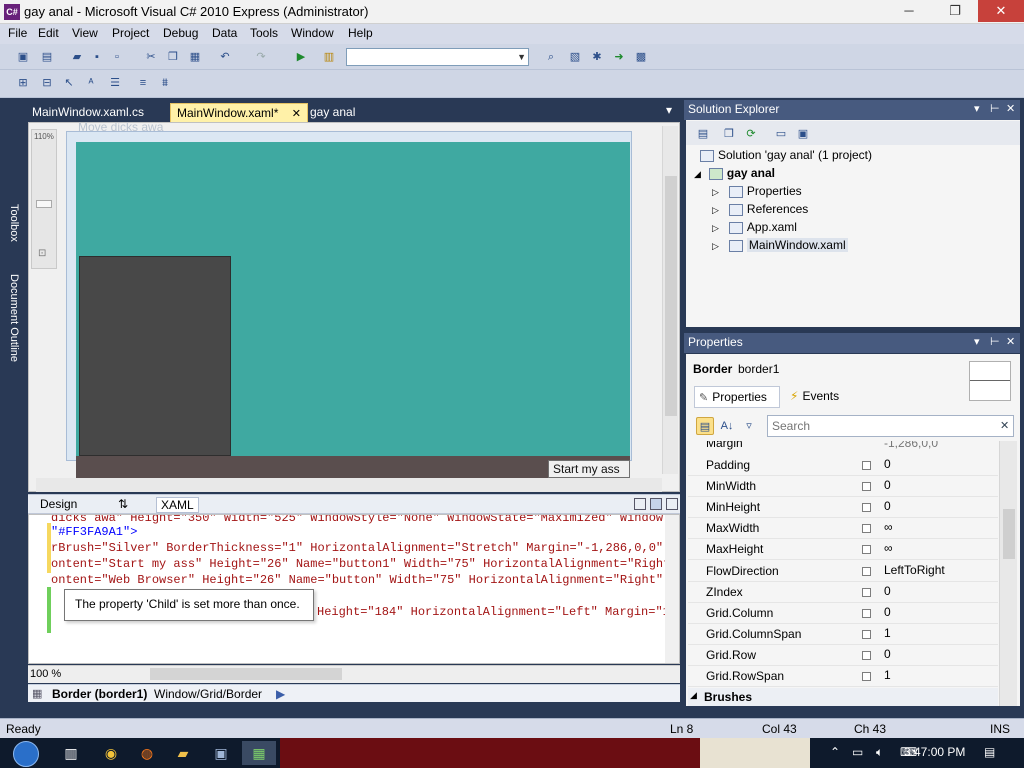  Describe the element at coordinates (786, 155) in the screenshot. I see `solution-node: Solution 'gay anal' (1 project)` at that location.